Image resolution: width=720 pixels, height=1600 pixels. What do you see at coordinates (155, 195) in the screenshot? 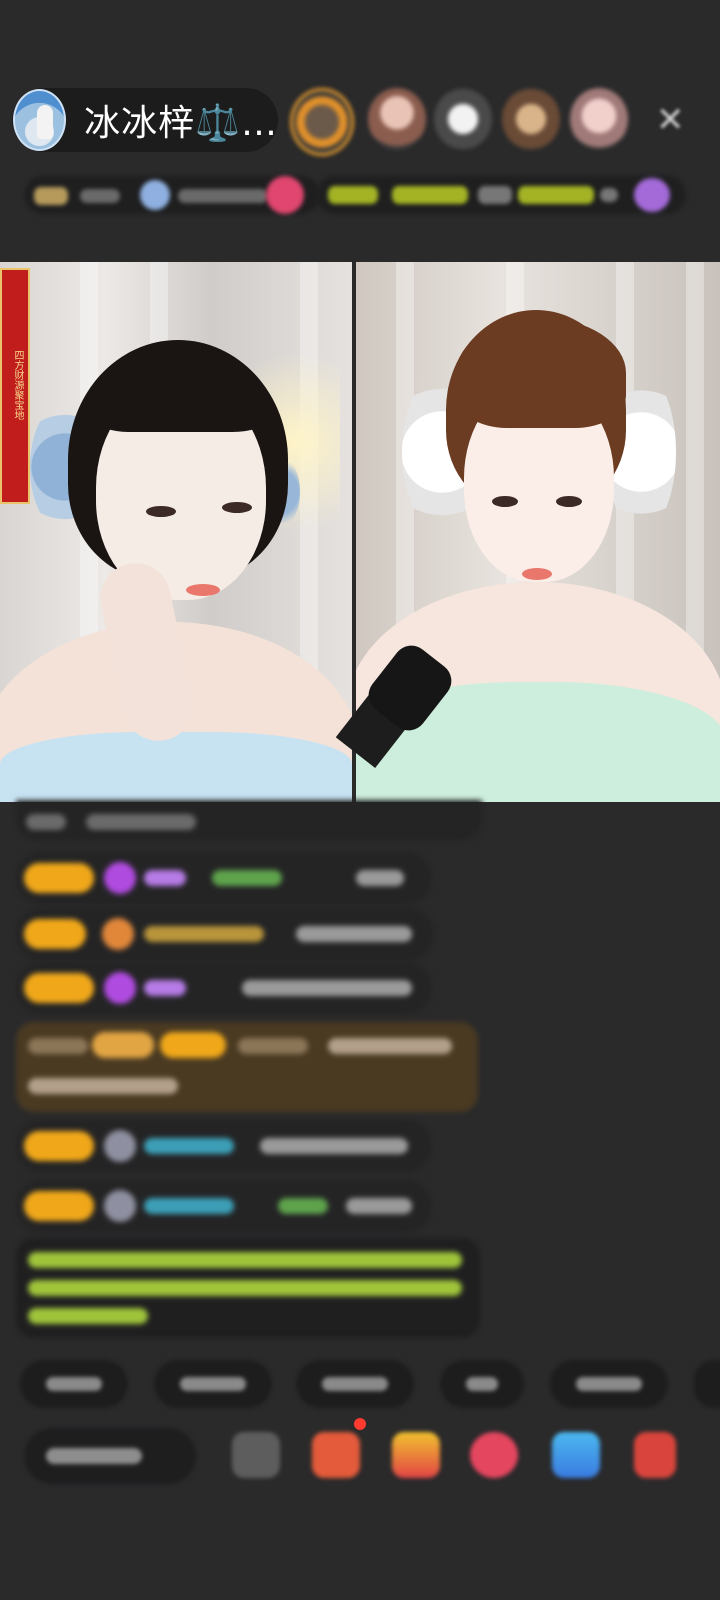
I see `gift-icon` at bounding box center [155, 195].